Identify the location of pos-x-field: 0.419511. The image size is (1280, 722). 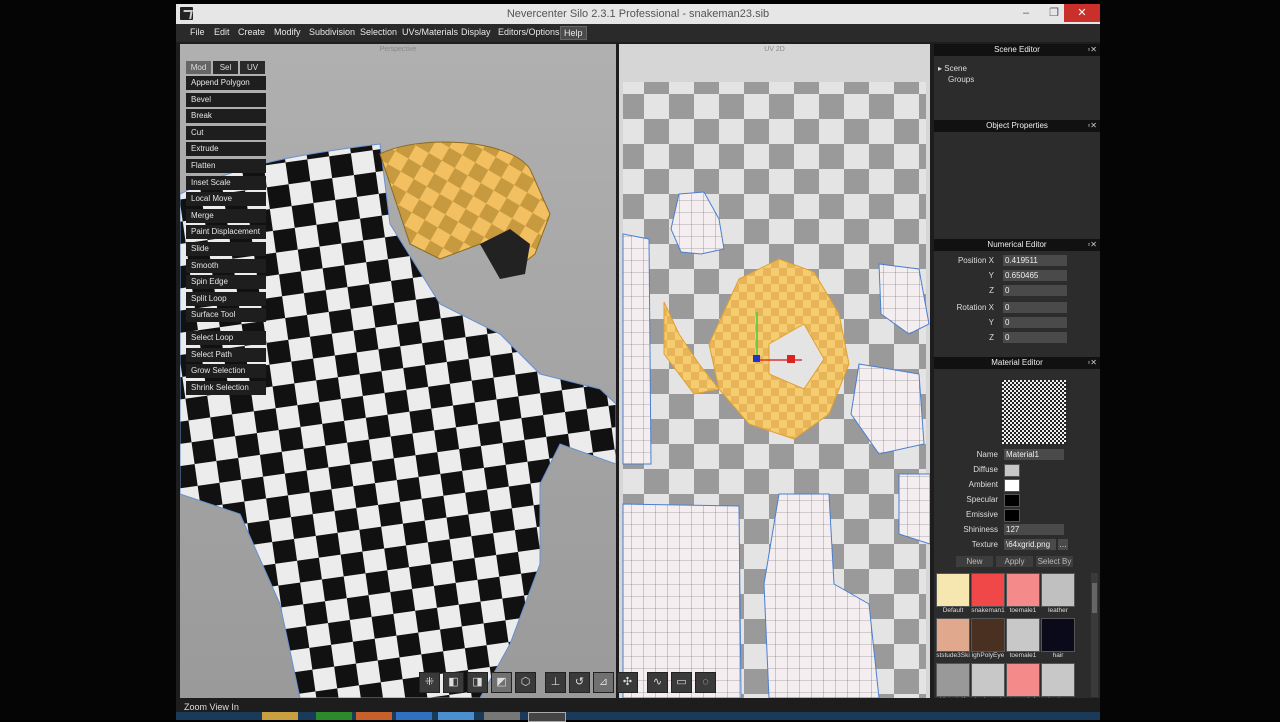
(1035, 260).